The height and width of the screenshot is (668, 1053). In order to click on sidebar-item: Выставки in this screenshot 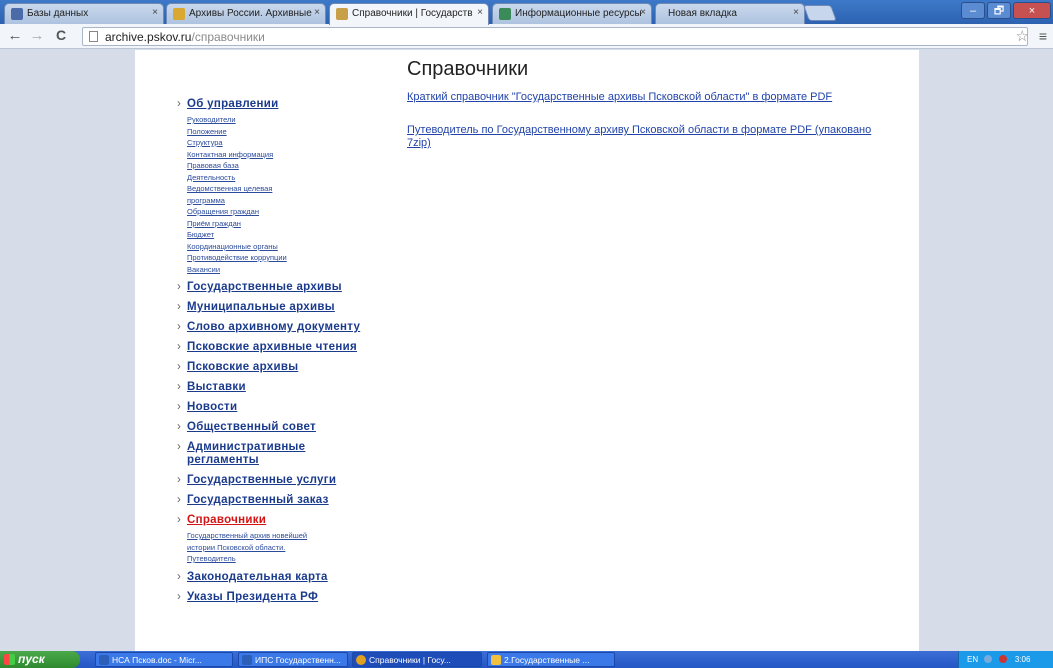, I will do `click(272, 387)`.